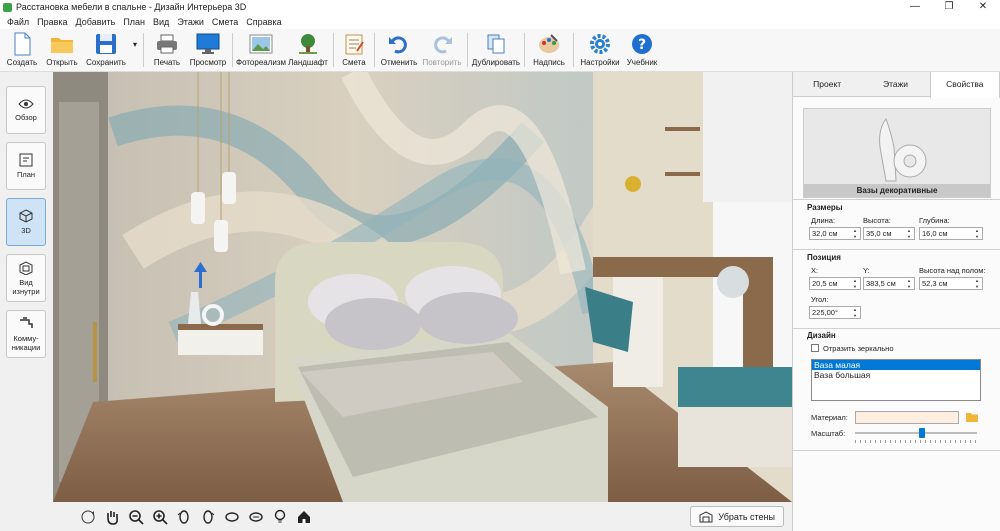 The width and height of the screenshot is (1000, 531). I want to click on walls-icon, so click(706, 516).